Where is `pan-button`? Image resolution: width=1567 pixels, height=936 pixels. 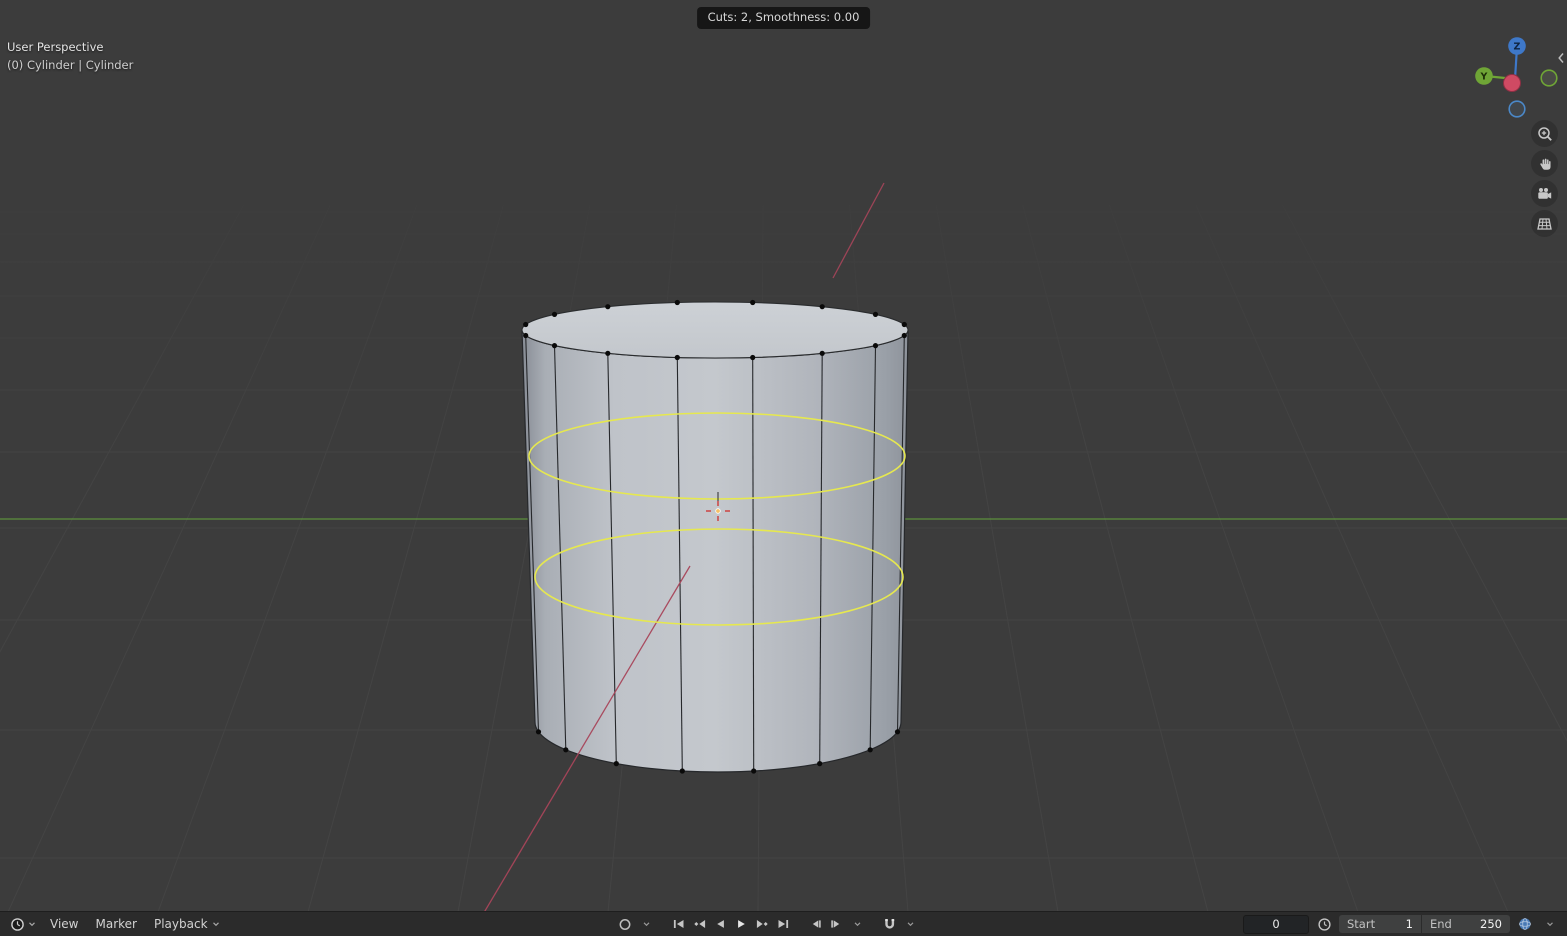
pan-button is located at coordinates (1544, 163).